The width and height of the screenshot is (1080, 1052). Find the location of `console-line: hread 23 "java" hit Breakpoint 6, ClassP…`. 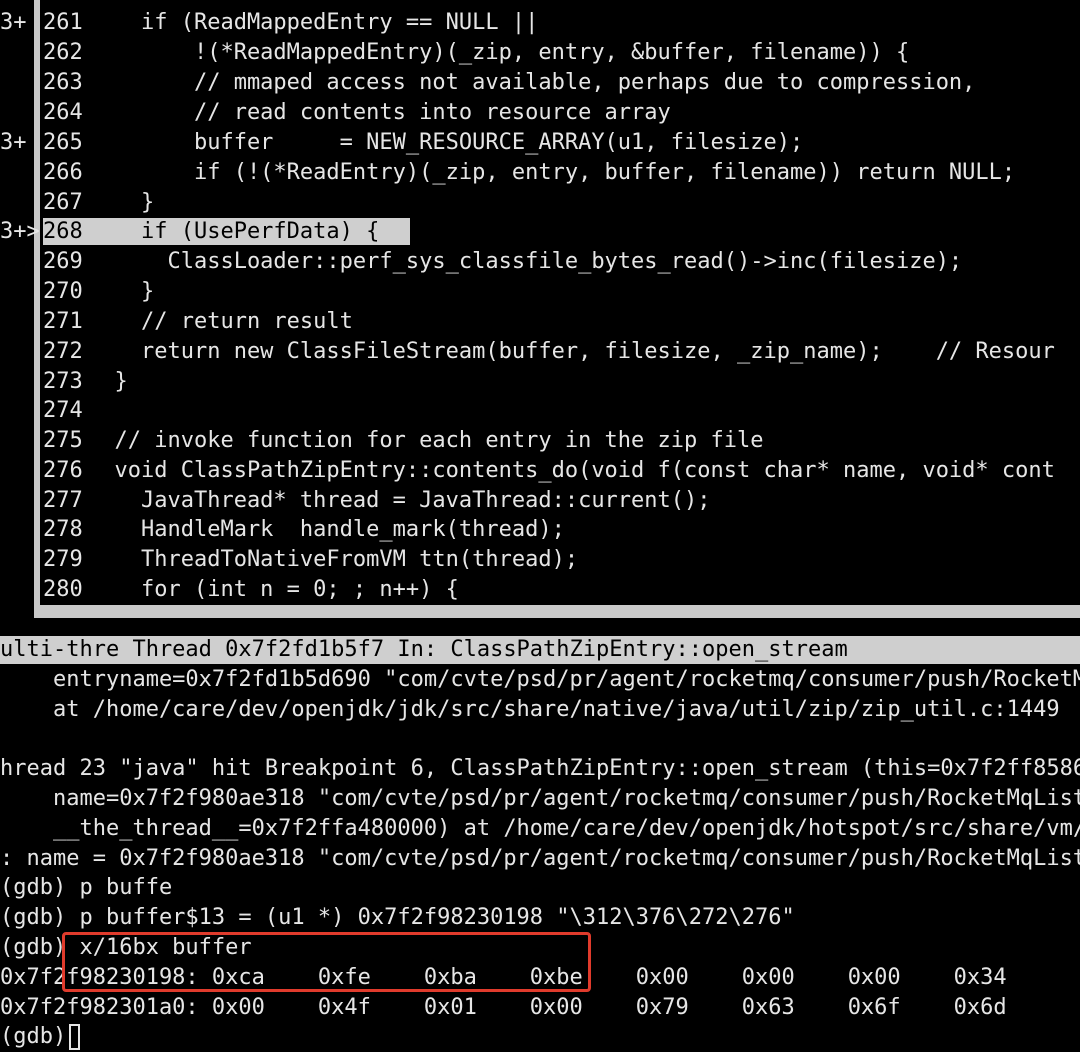

console-line: hread 23 "java" hit Breakpoint 6, ClassP… is located at coordinates (540, 768).